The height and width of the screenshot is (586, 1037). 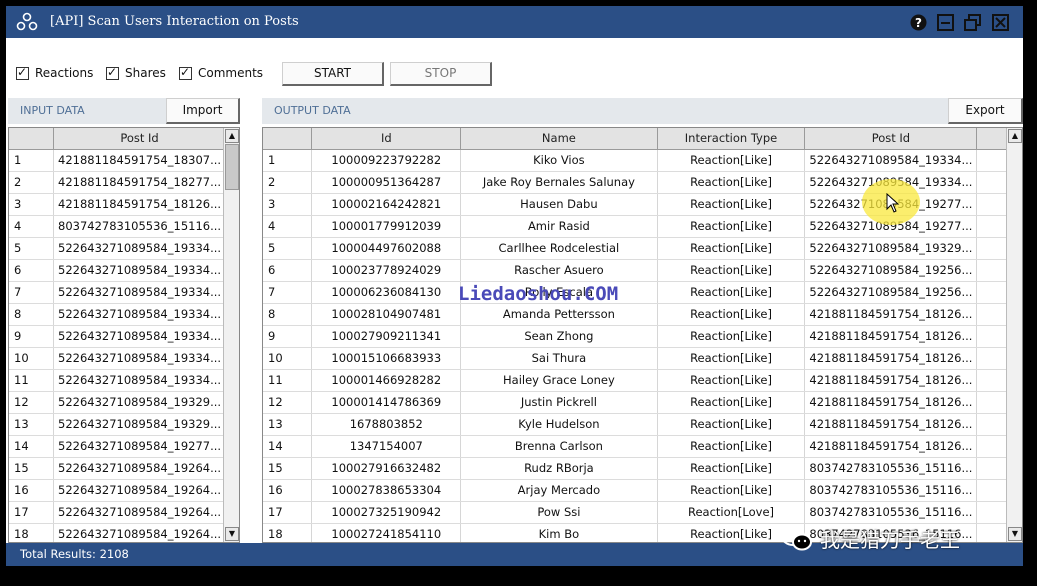 What do you see at coordinates (559, 380) in the screenshot?
I see `user-name-cell: Hailey Grace Loney` at bounding box center [559, 380].